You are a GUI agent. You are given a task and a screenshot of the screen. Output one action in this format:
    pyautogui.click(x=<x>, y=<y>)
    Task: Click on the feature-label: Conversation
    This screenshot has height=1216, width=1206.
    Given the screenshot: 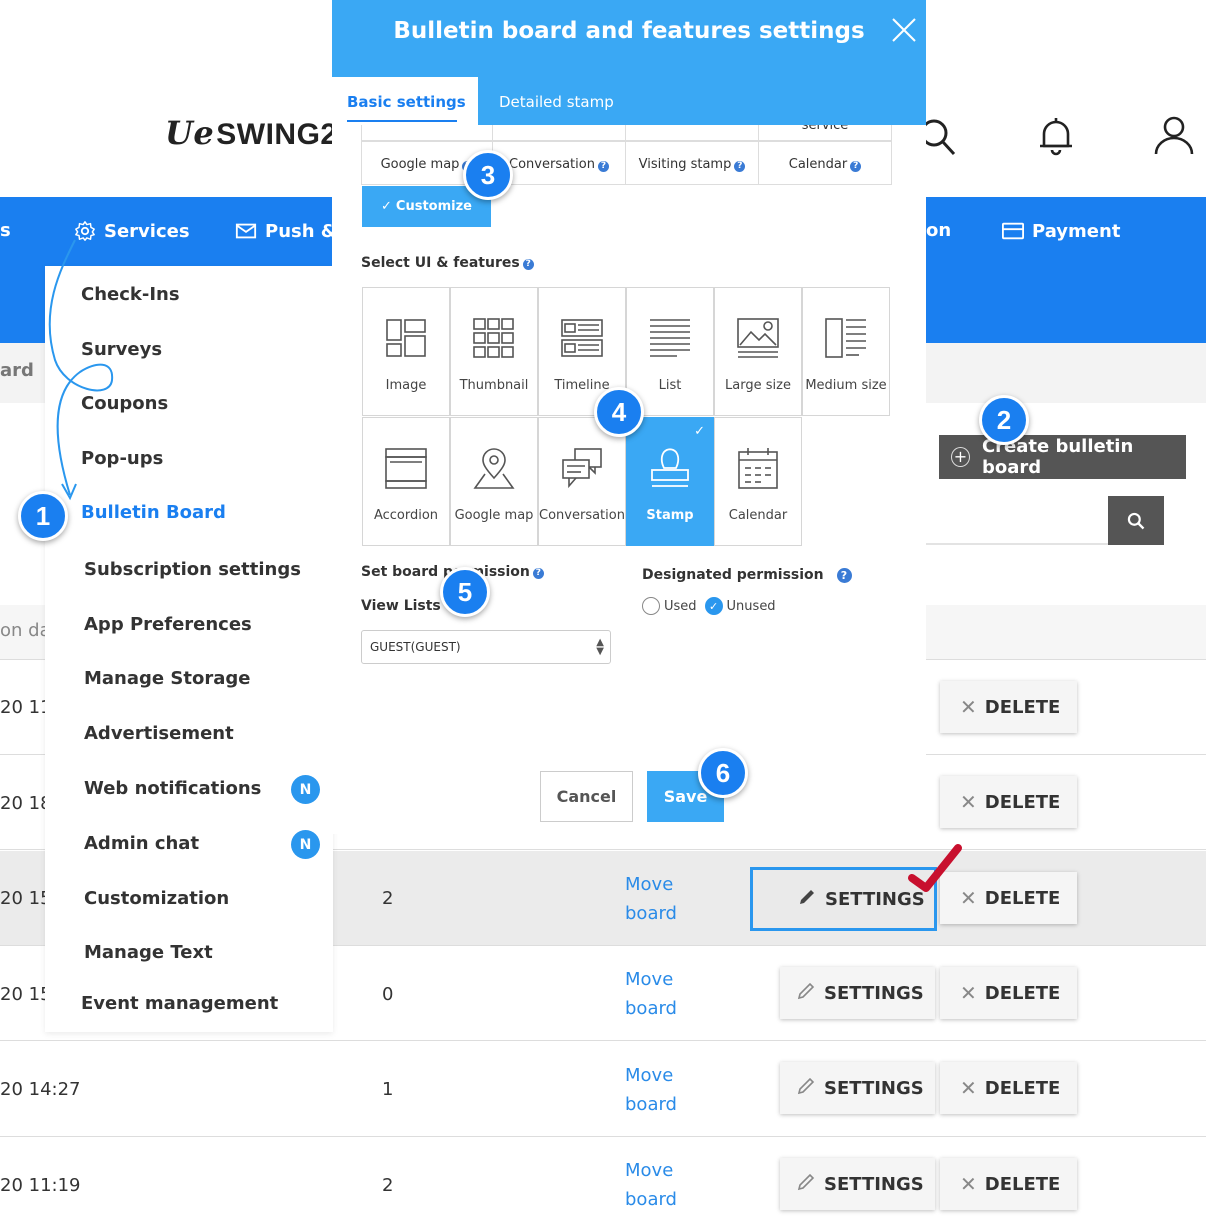 What is the action you would take?
    pyautogui.click(x=582, y=515)
    